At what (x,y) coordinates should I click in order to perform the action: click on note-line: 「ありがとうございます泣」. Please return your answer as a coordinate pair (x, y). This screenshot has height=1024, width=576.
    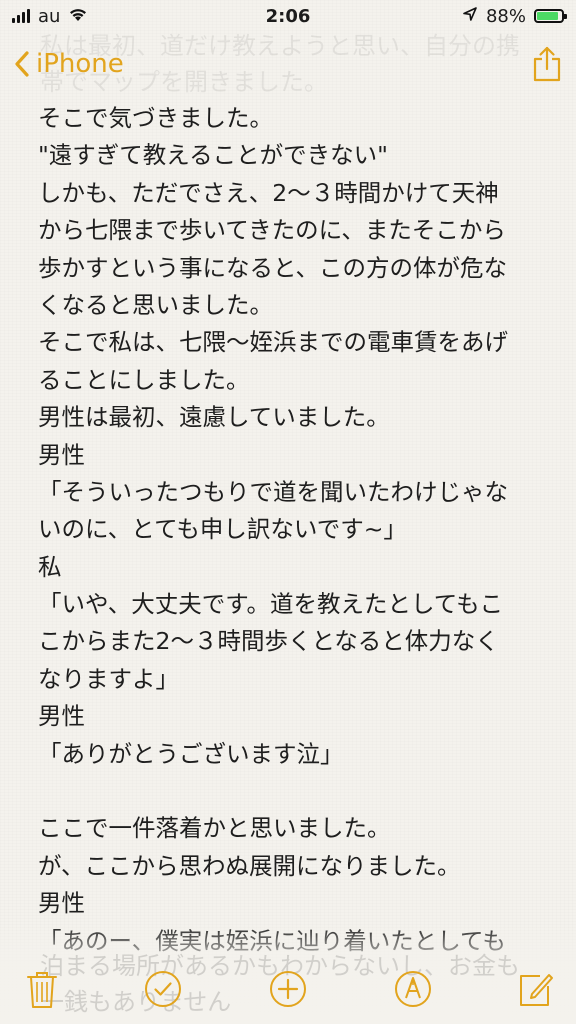
    Looking at the image, I should click on (191, 753).